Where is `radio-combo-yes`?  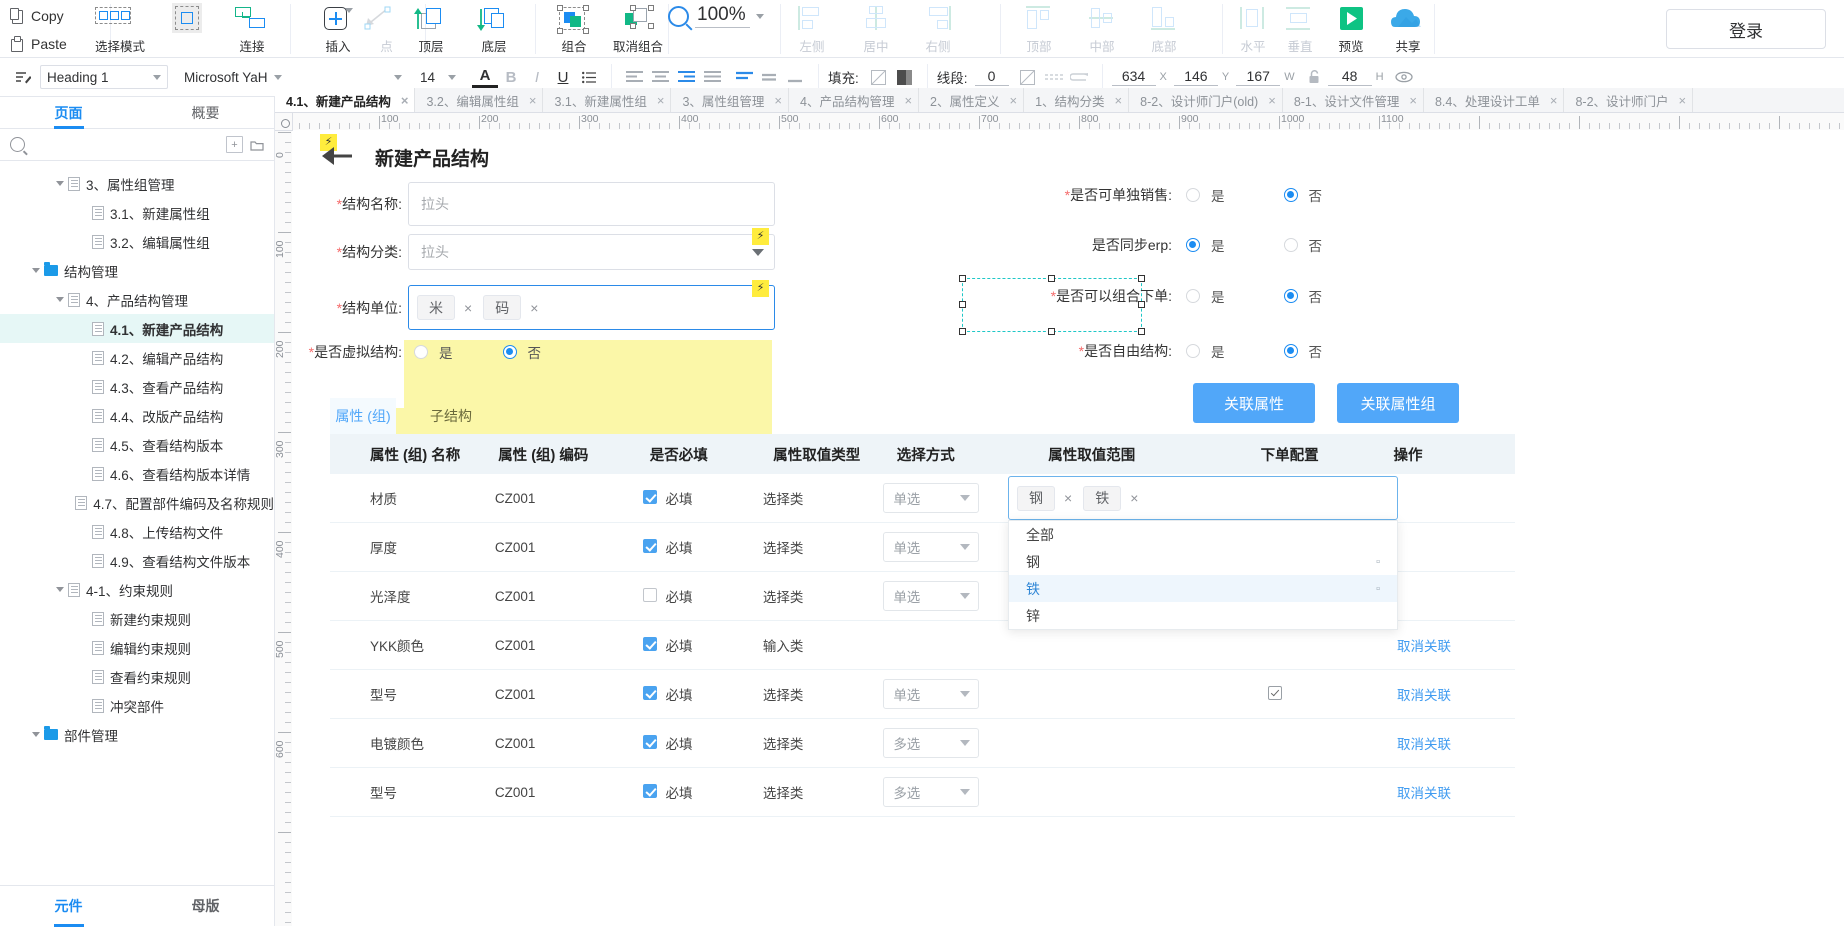 radio-combo-yes is located at coordinates (1193, 296).